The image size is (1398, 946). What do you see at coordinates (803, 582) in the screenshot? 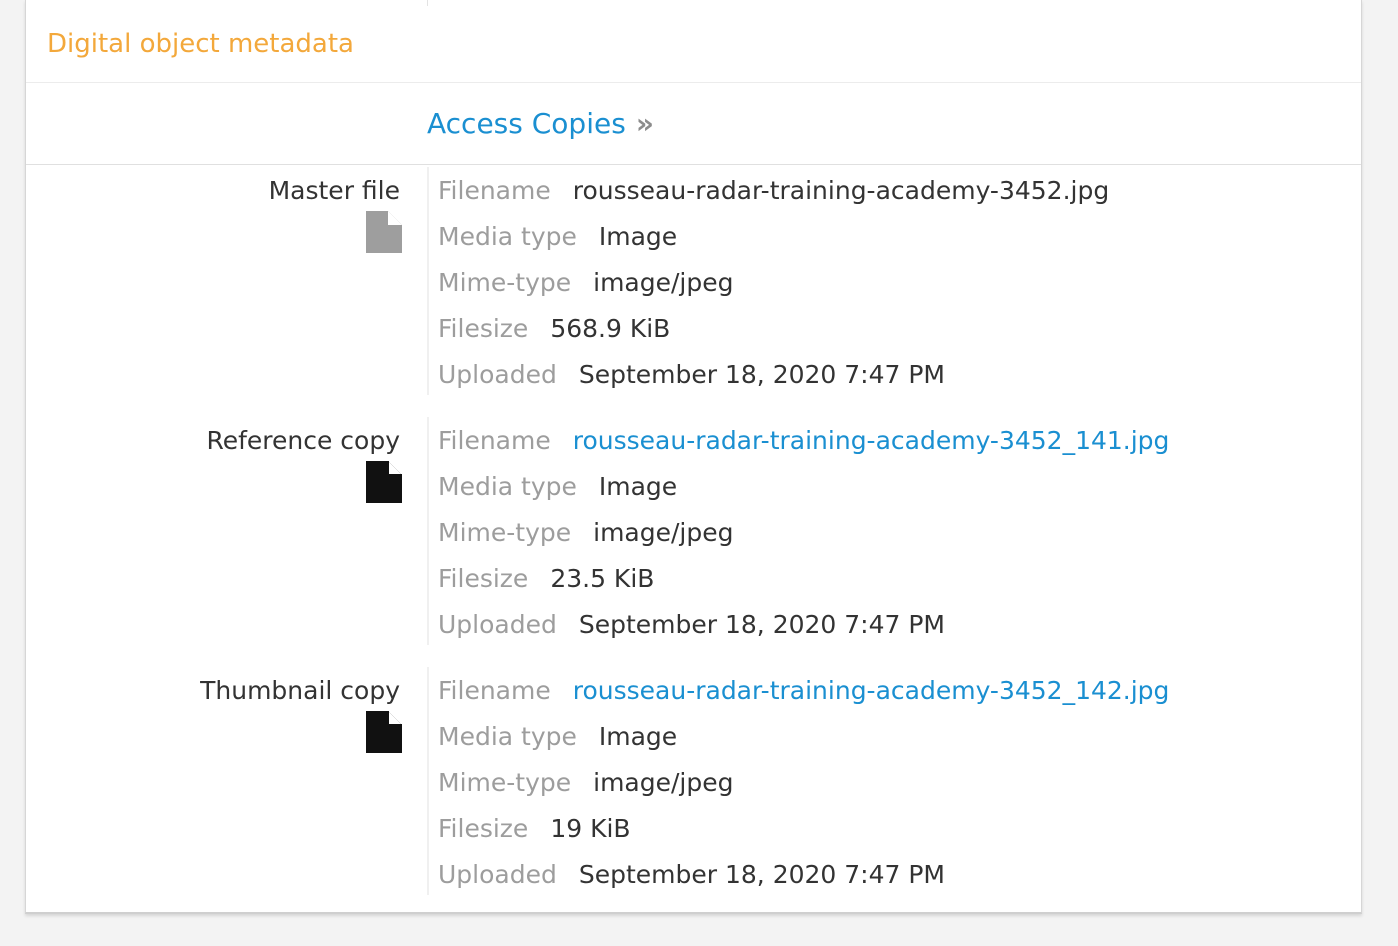
I see `filesize-row: Filesize 23.5 KiB` at bounding box center [803, 582].